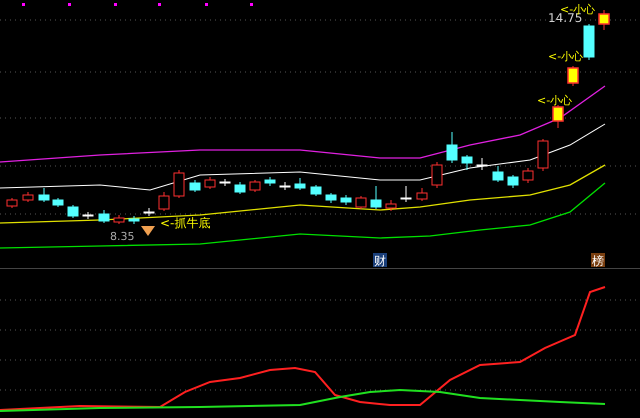 The height and width of the screenshot is (418, 640). Describe the element at coordinates (380, 260) in the screenshot. I see `event-badge: 财` at that location.